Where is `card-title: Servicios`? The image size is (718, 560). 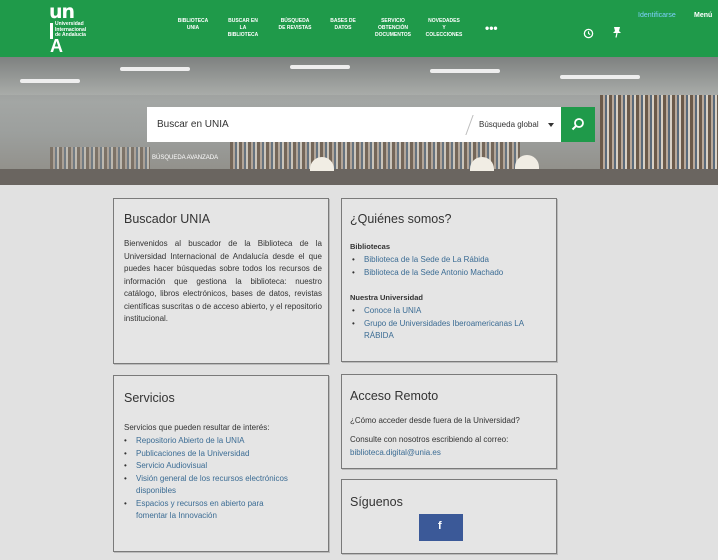 card-title: Servicios is located at coordinates (149, 398).